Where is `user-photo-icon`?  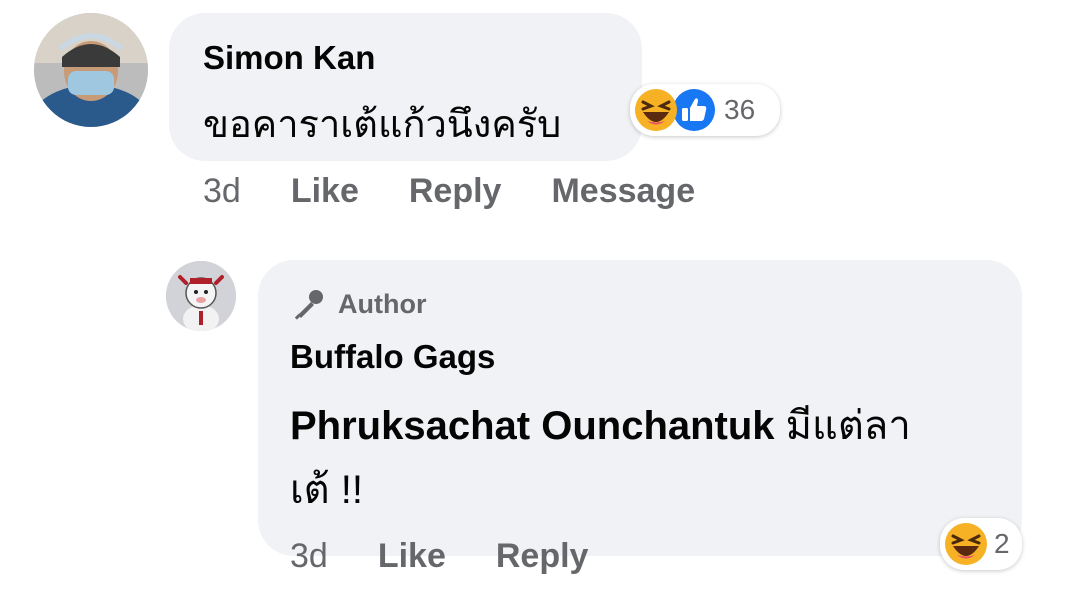 user-photo-icon is located at coordinates (91, 70).